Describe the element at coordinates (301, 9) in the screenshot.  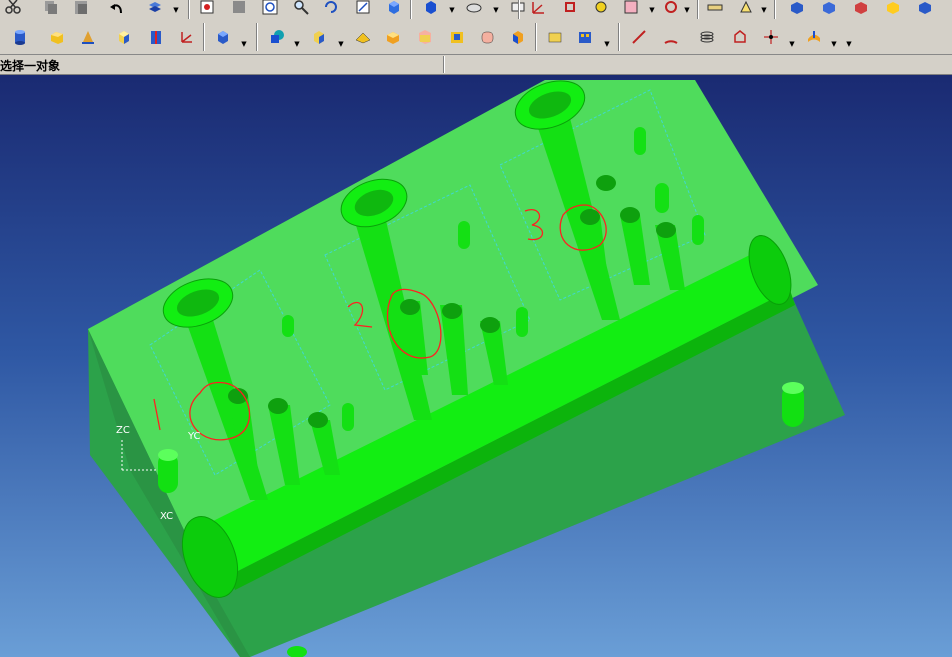
I see `zoom-icon` at that location.